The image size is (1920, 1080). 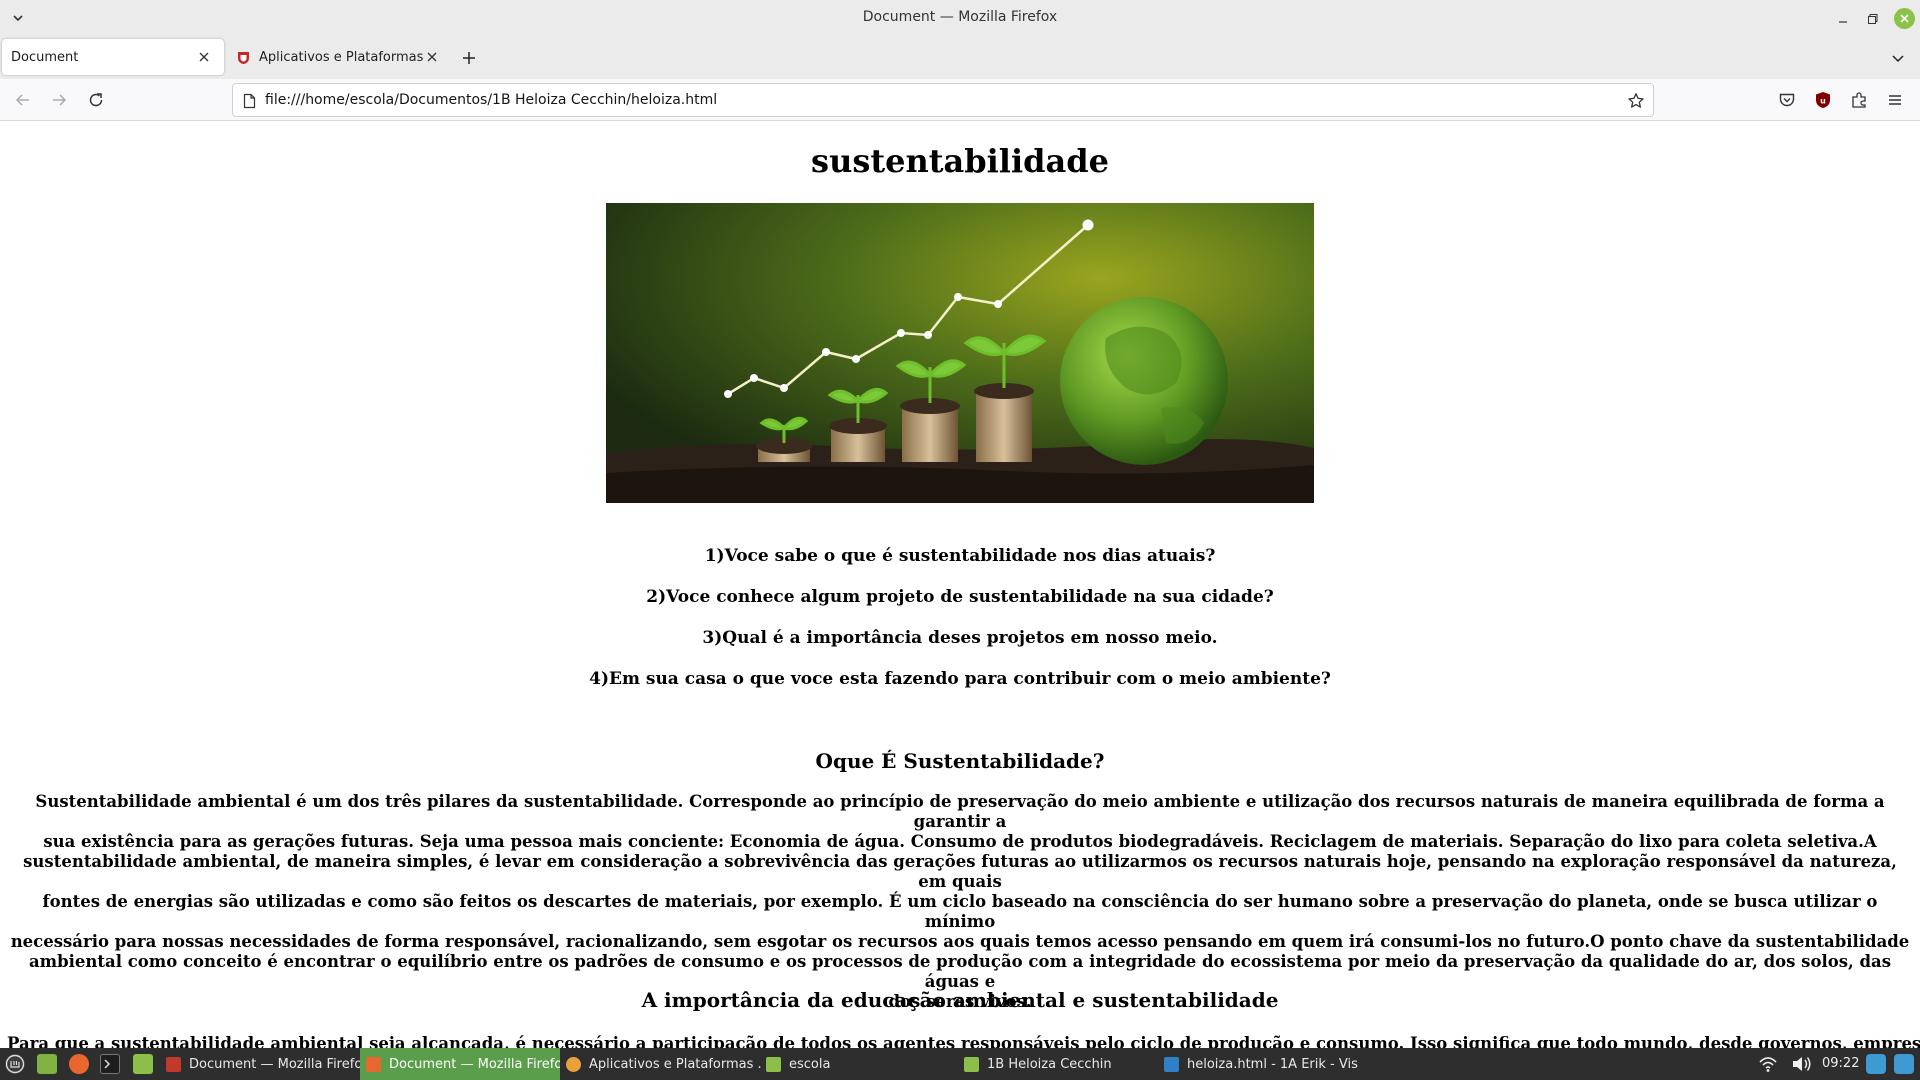 What do you see at coordinates (79, 1064) in the screenshot?
I see `firefox-launcher-icon` at bounding box center [79, 1064].